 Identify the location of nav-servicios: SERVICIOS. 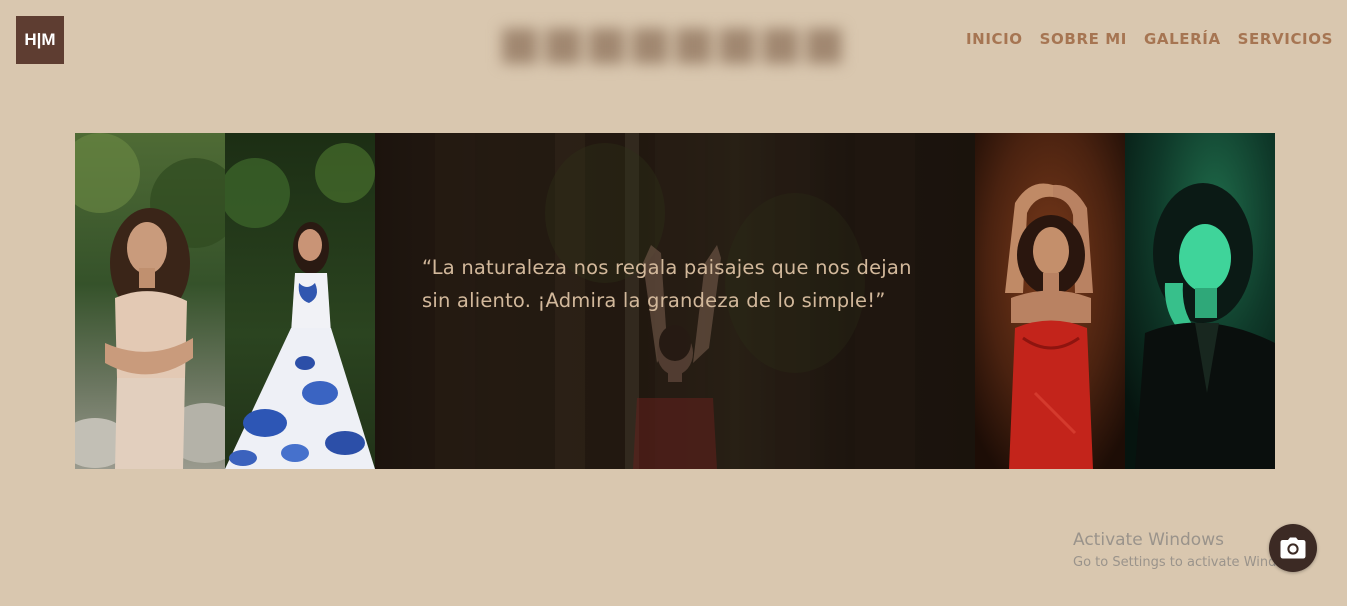
(1285, 39).